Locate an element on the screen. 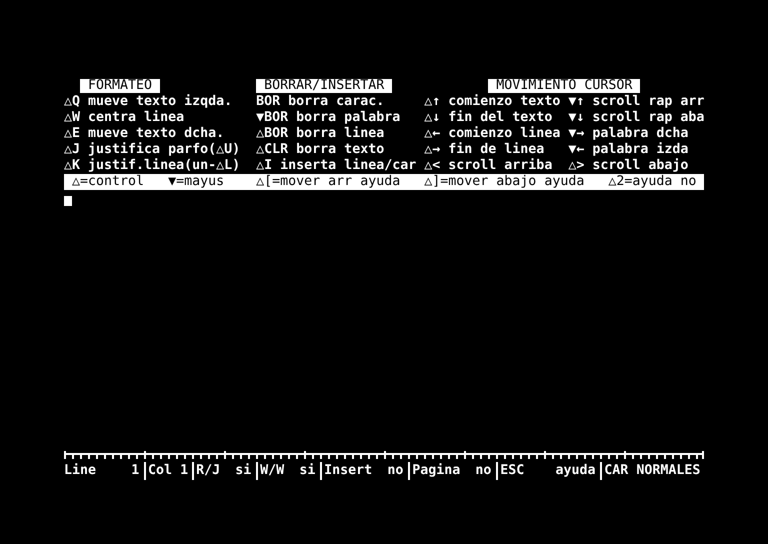 The width and height of the screenshot is (768, 544). shortcut-entry: BOR borra carac. is located at coordinates (321, 102).